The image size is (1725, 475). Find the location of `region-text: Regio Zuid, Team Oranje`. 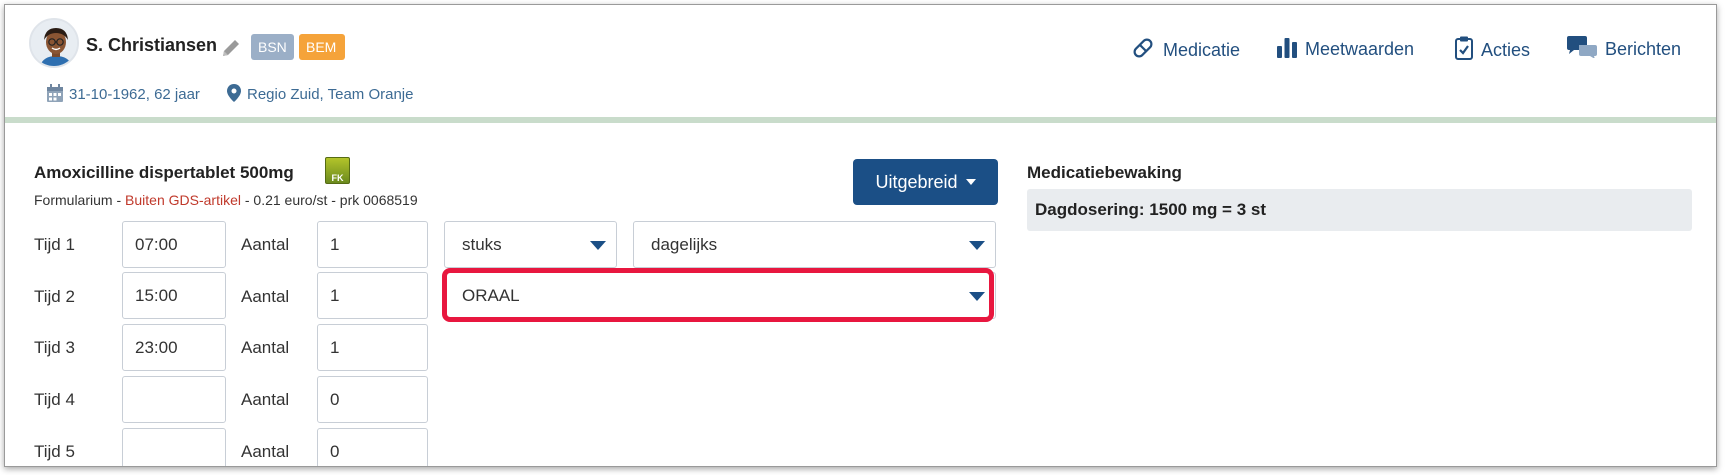

region-text: Regio Zuid, Team Oranje is located at coordinates (330, 94).